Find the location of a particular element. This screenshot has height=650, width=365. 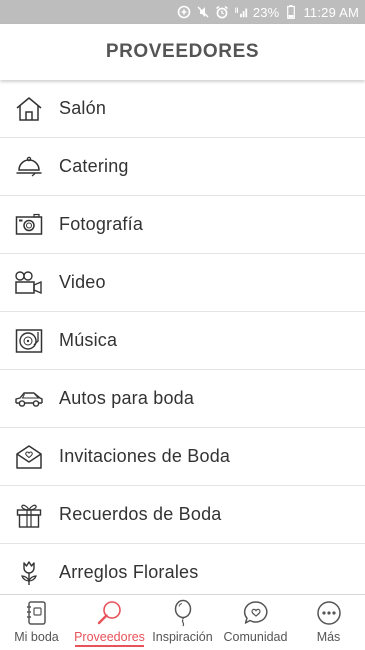

signal-4g-icon is located at coordinates (241, 12).